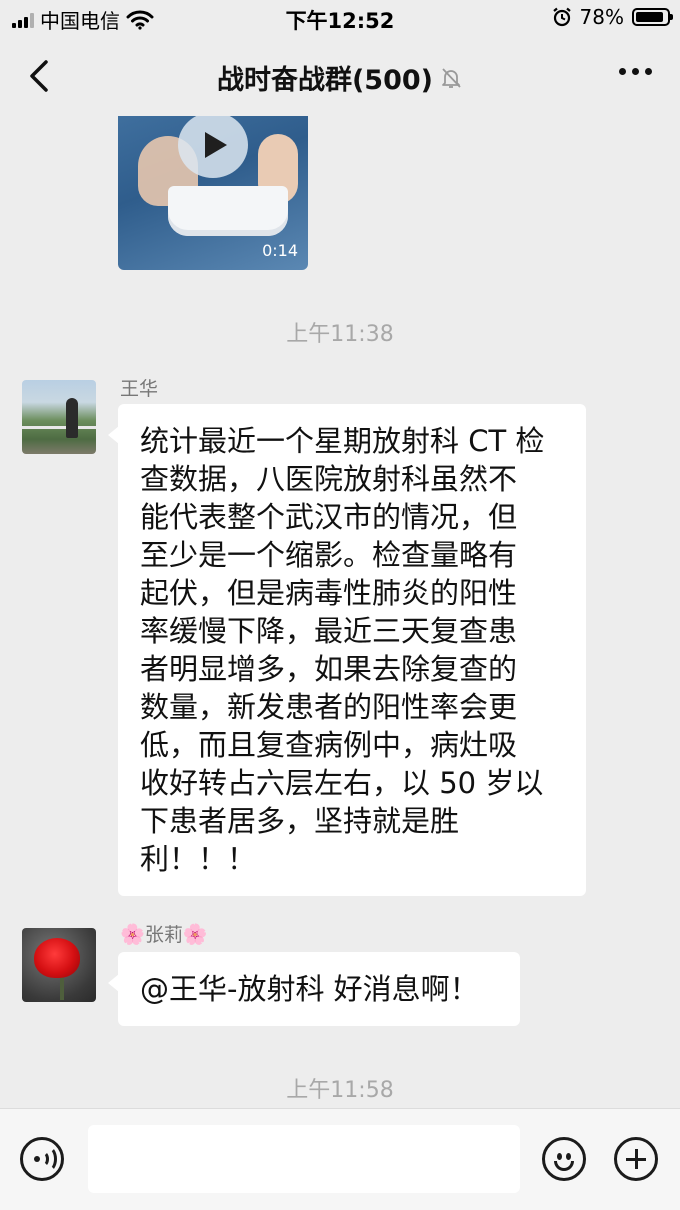 This screenshot has width=680, height=1210. What do you see at coordinates (42, 1159) in the screenshot?
I see `voice-icon` at bounding box center [42, 1159].